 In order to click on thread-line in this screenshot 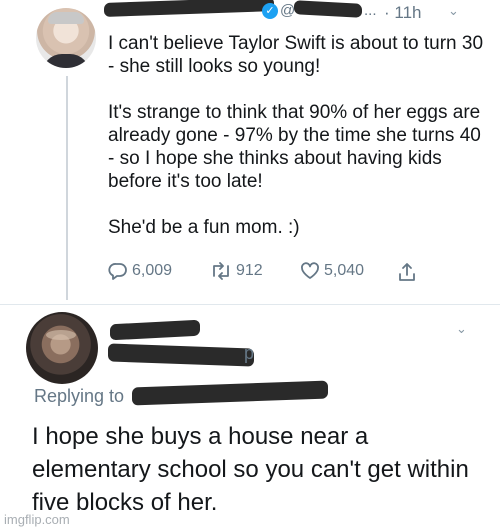, I will do `click(67, 188)`.